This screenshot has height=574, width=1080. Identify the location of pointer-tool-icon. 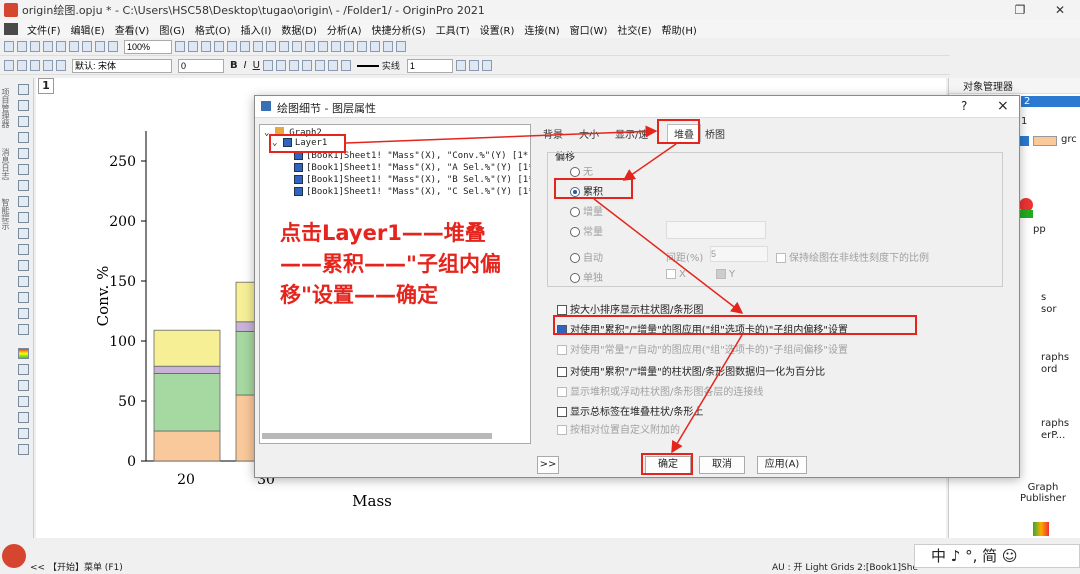
(23, 89).